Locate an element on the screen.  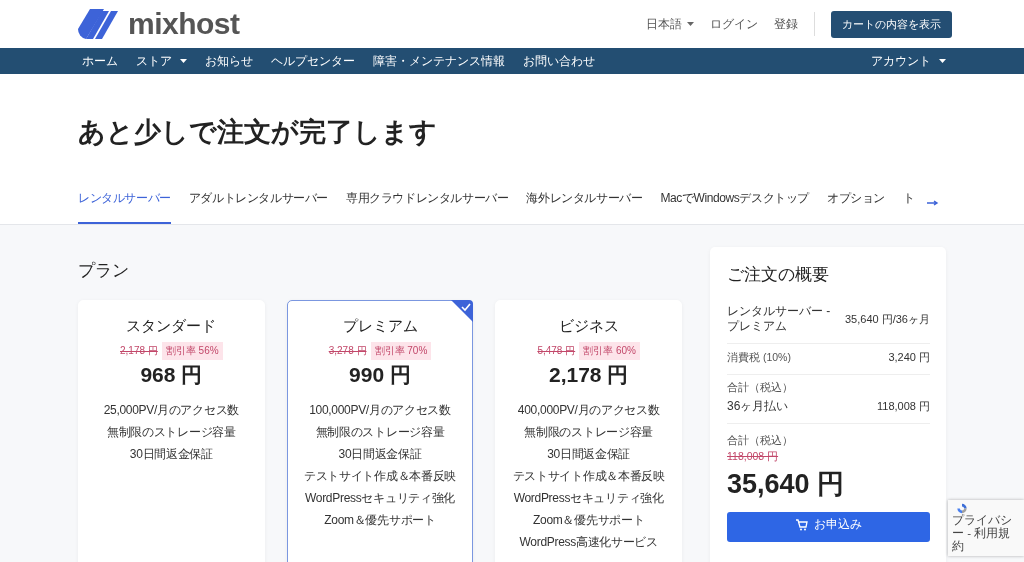
cart-button: カートの内容を表示 is located at coordinates (891, 24).